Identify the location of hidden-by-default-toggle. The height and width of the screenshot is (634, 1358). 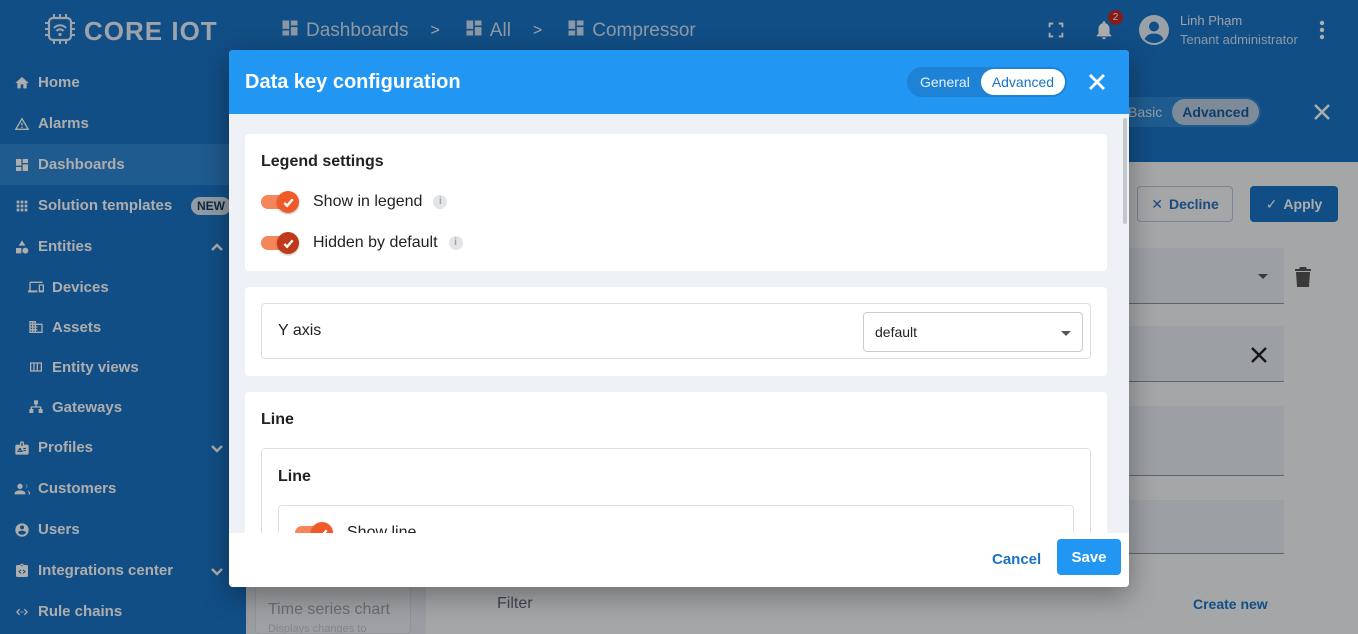
(280, 243).